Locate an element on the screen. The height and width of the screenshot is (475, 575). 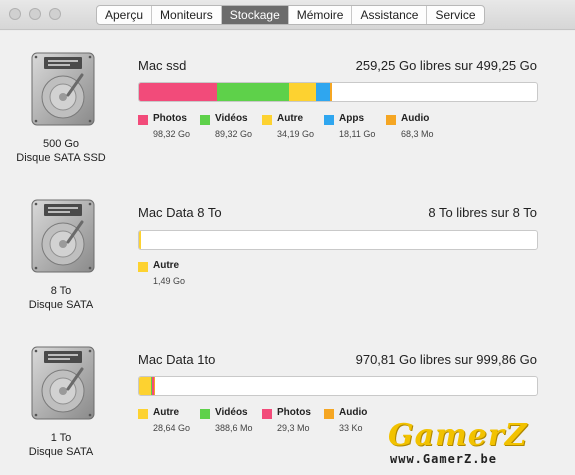
disk-capacity: 1 To is located at coordinates (61, 438).